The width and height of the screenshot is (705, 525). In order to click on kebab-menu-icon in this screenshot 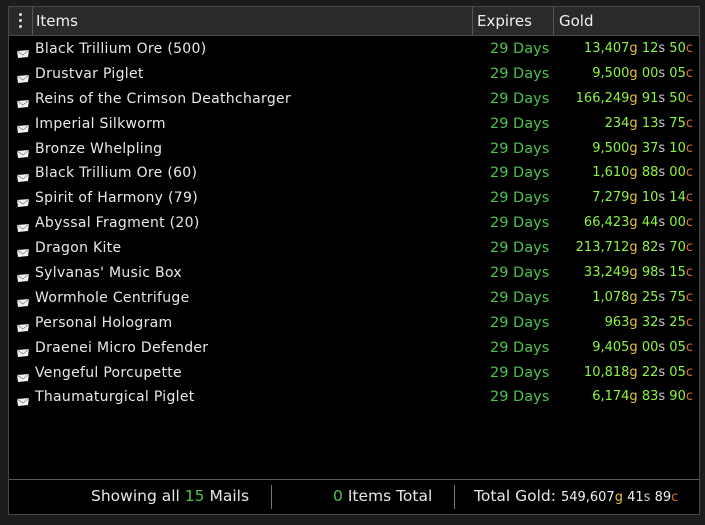, I will do `click(20, 20)`.